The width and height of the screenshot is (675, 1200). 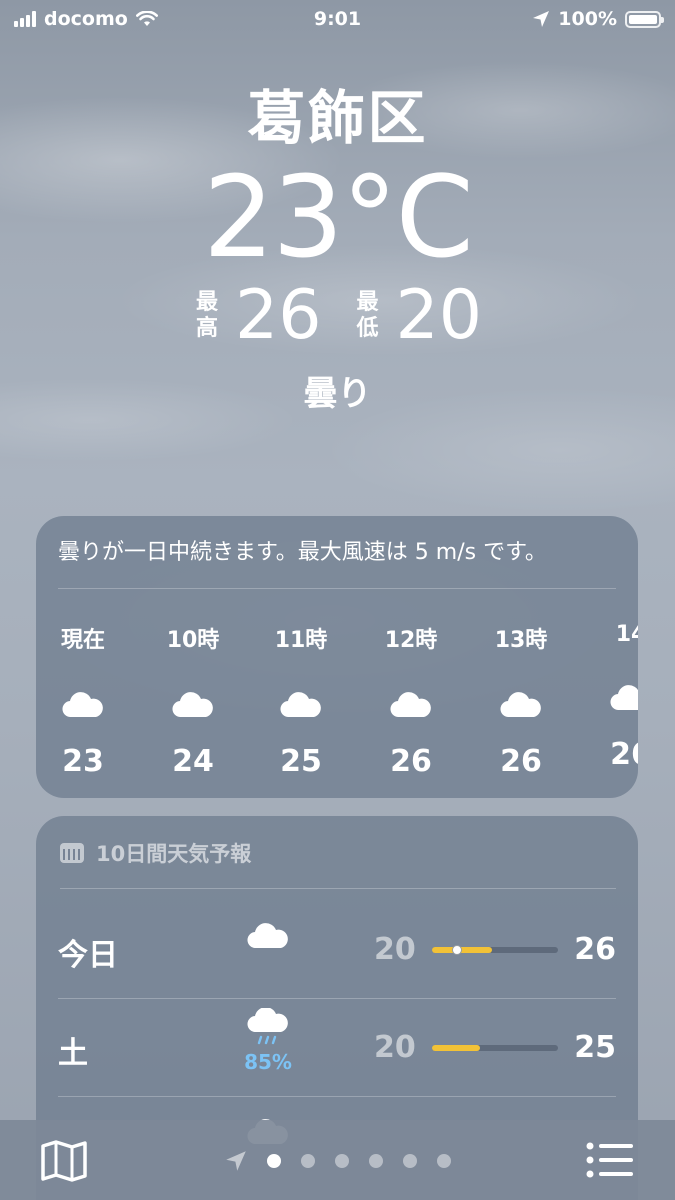 What do you see at coordinates (338, 218) in the screenshot?
I see `current-temperature: 23°C` at bounding box center [338, 218].